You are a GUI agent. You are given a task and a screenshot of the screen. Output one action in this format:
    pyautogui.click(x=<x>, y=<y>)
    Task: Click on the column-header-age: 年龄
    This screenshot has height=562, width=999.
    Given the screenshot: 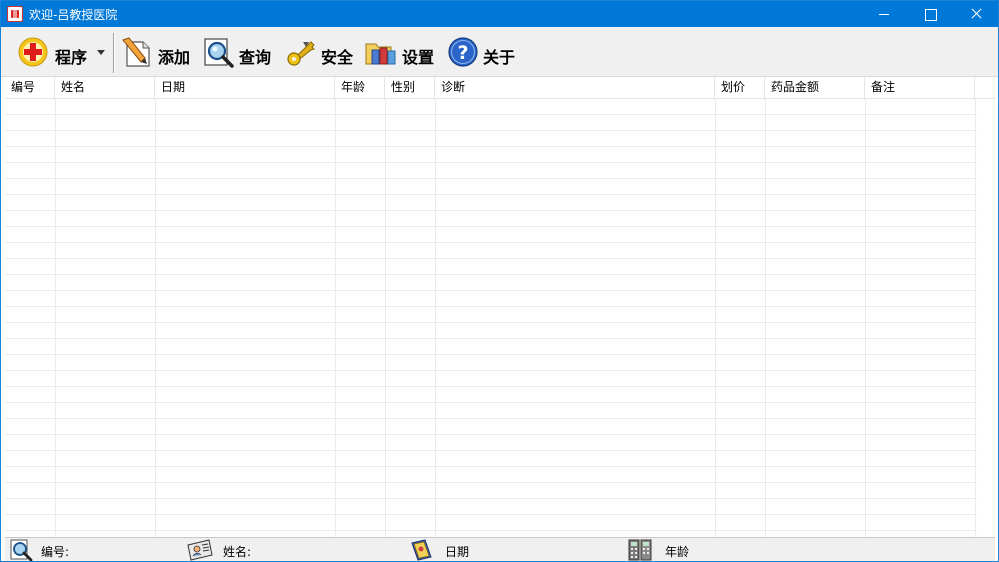 What is the action you would take?
    pyautogui.click(x=360, y=88)
    